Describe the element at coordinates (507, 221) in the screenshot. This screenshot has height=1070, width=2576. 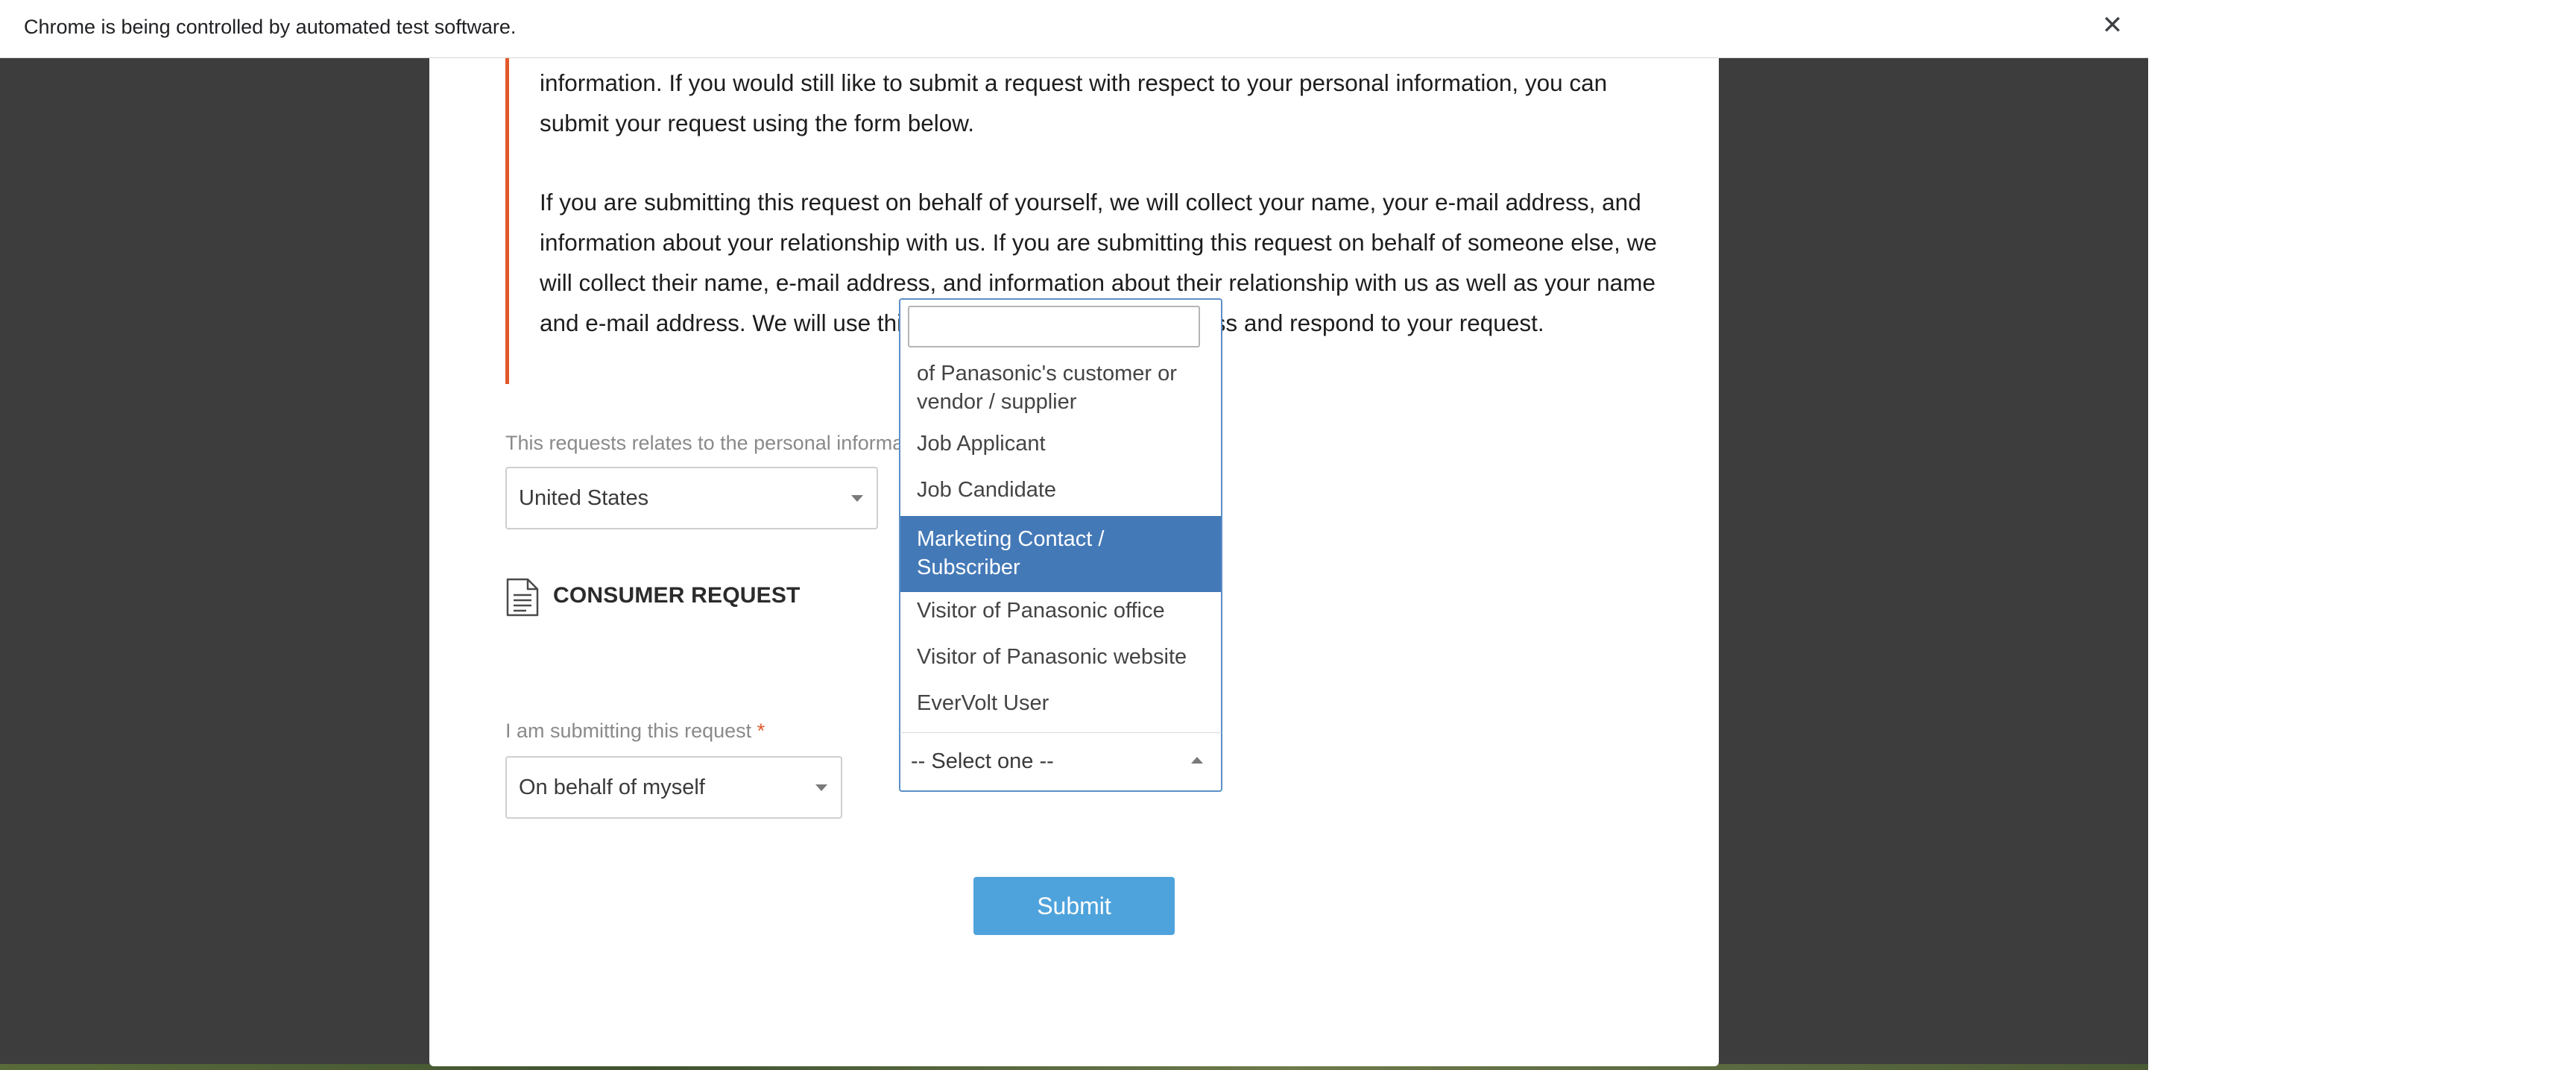
I see `notice-accent-bar` at that location.